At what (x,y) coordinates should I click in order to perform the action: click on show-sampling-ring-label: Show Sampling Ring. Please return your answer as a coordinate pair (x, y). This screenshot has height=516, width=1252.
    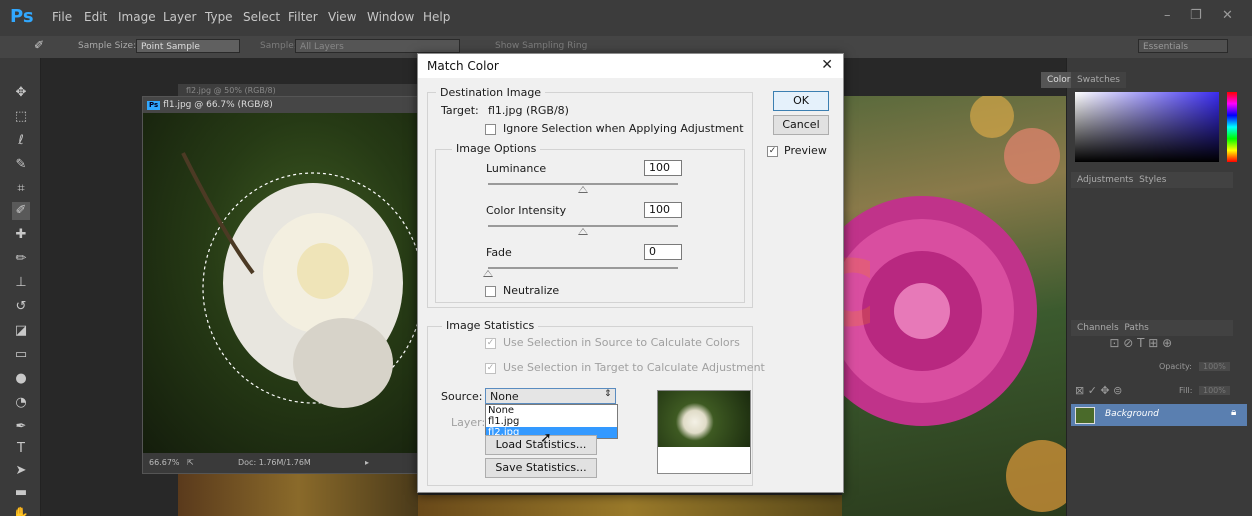
    Looking at the image, I should click on (541, 46).